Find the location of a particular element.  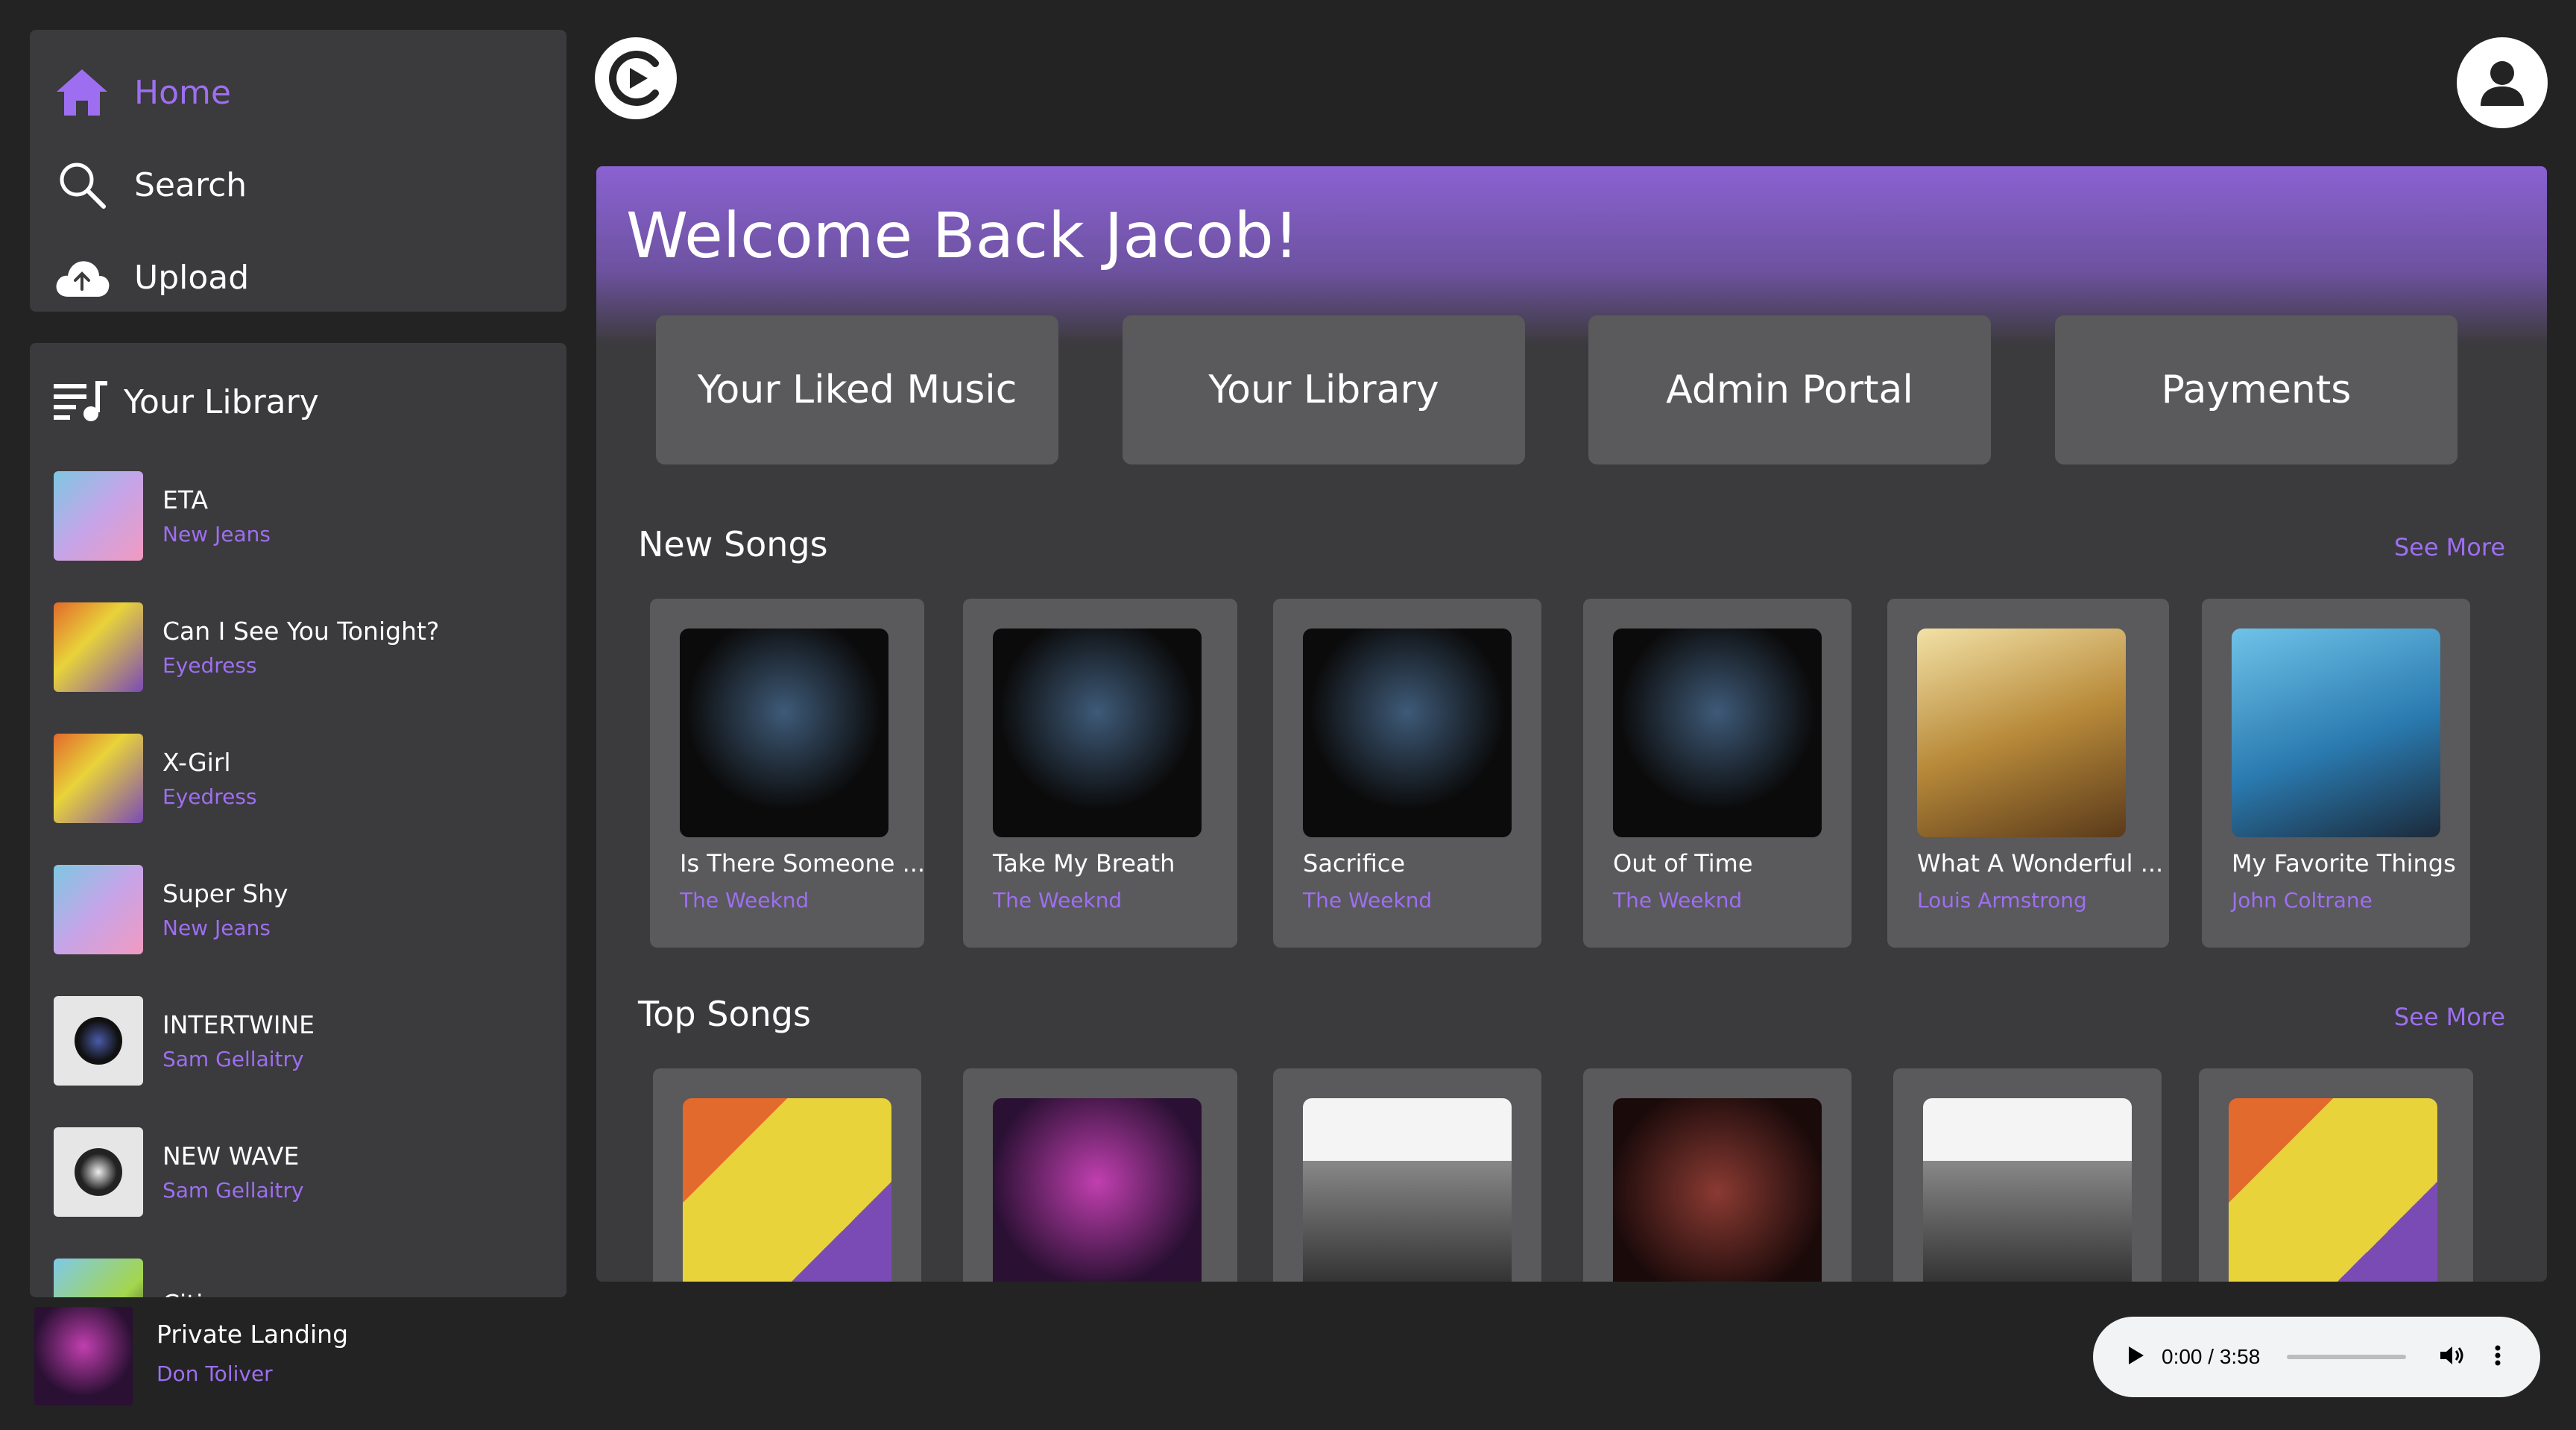

song-card: Is There Someone ... The Weeknd is located at coordinates (788, 773).